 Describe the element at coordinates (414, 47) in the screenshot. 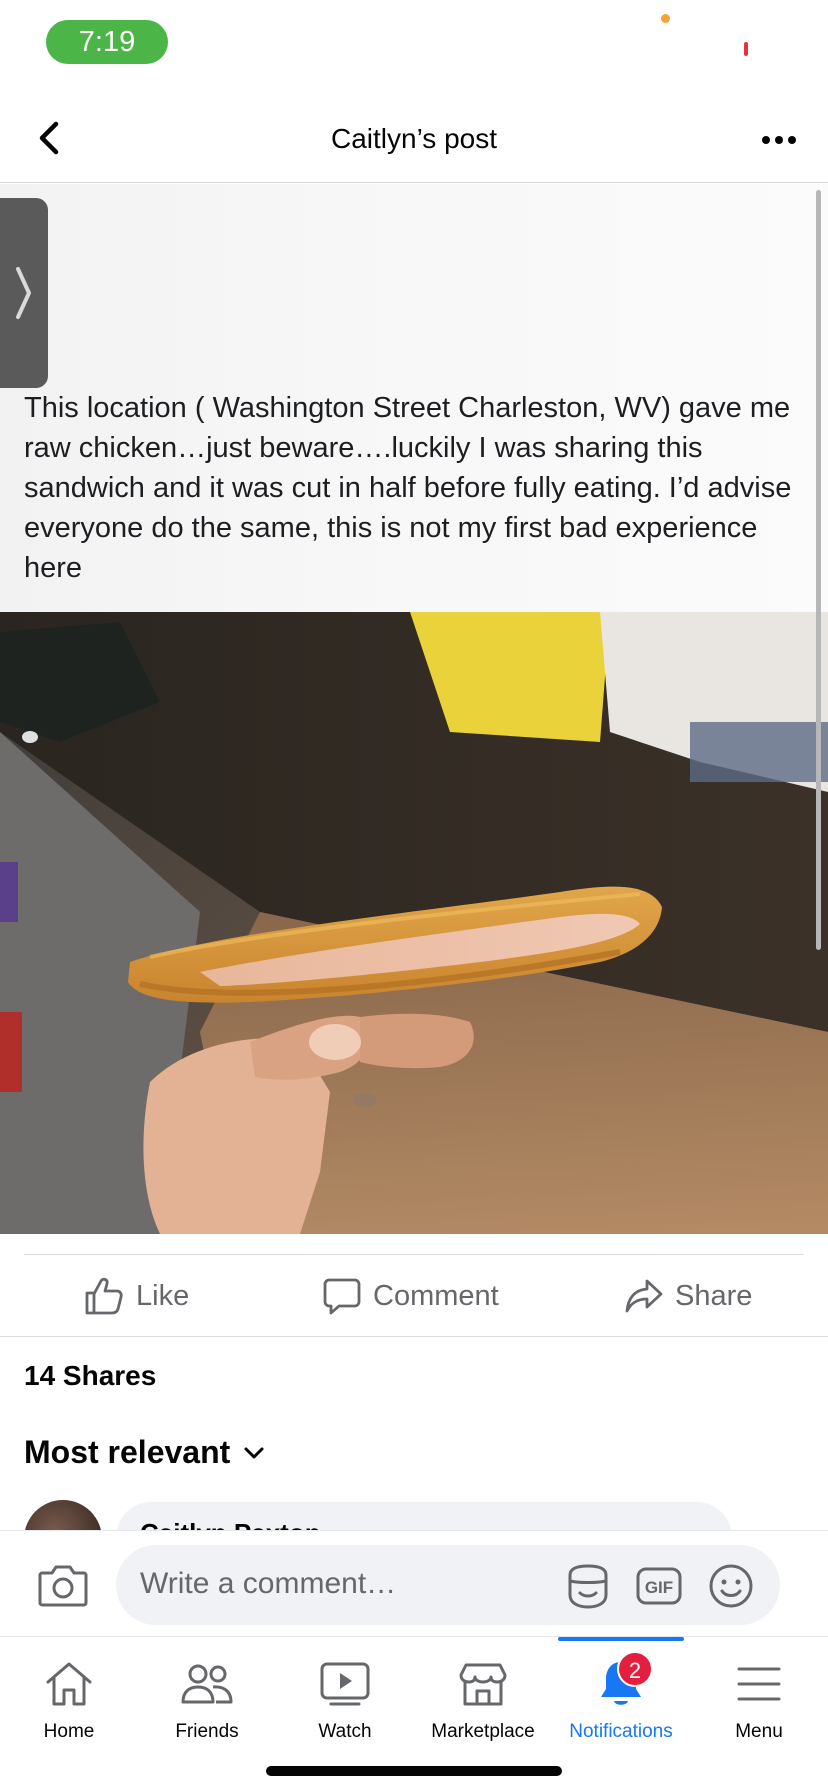

I see `status-bar: 7:19` at that location.